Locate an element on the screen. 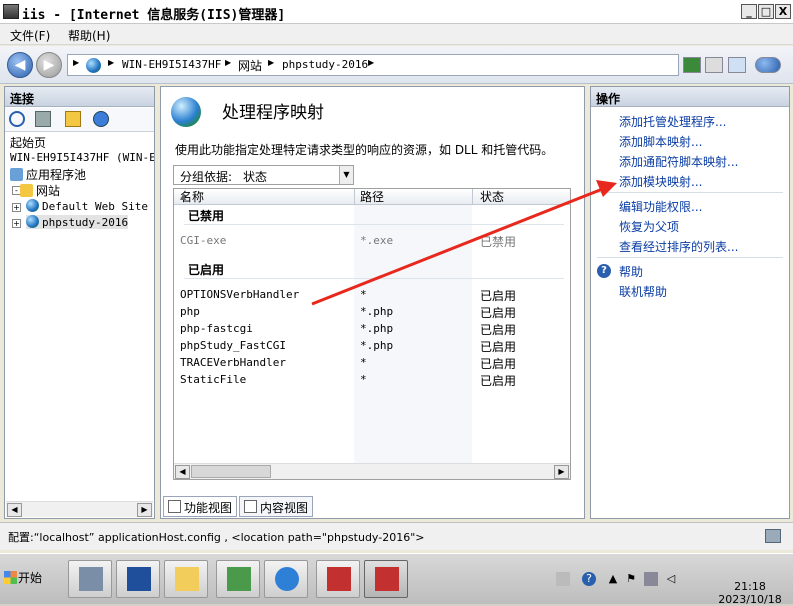 This screenshot has height=606, width=793. taskbar-toolbox is located at coordinates (338, 579).